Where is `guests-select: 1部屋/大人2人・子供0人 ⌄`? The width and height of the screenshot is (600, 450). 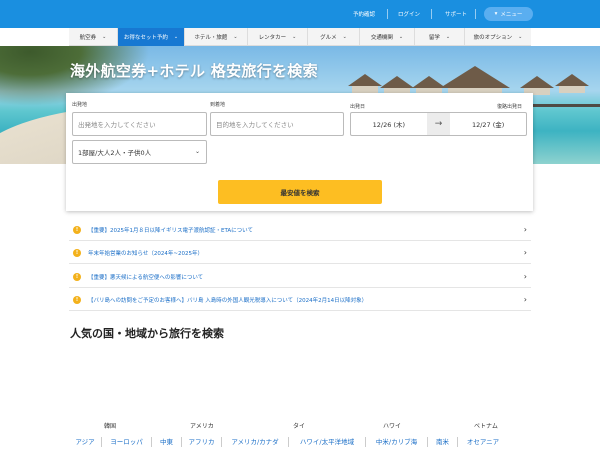 guests-select: 1部屋/大人2人・子供0人 ⌄ is located at coordinates (139, 152).